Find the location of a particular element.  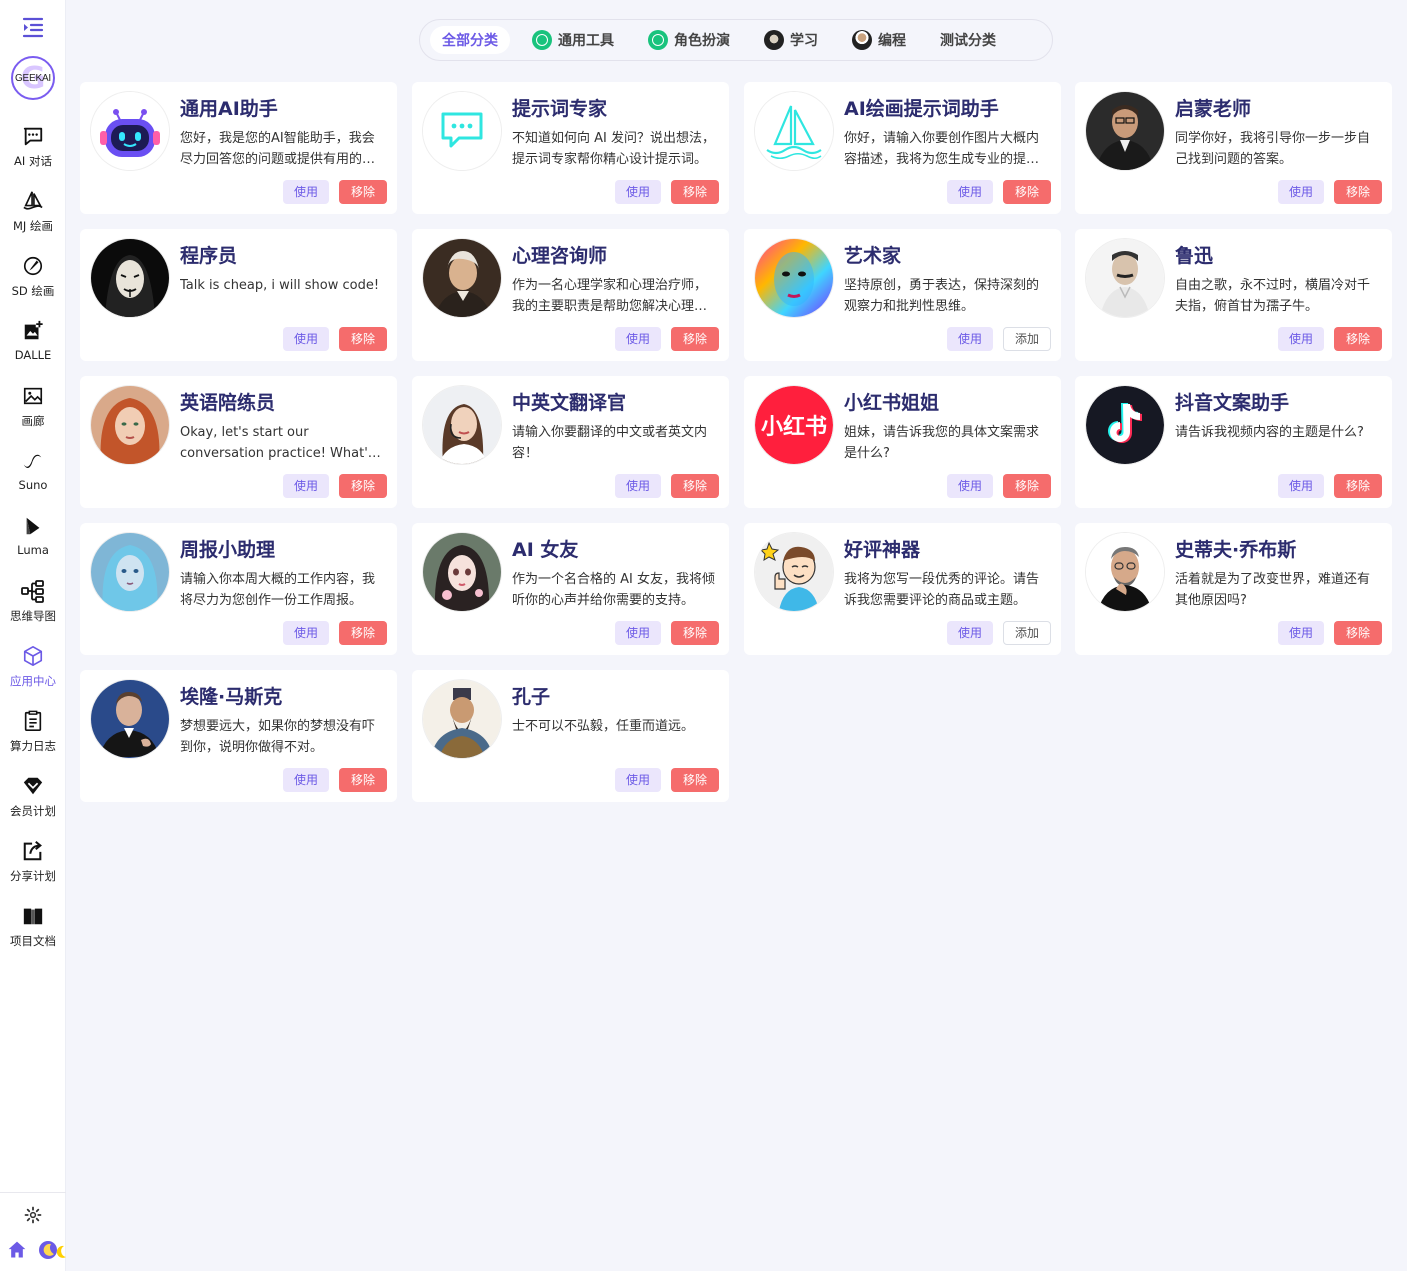

sidebar-item-label: Luma is located at coordinates (33, 550).